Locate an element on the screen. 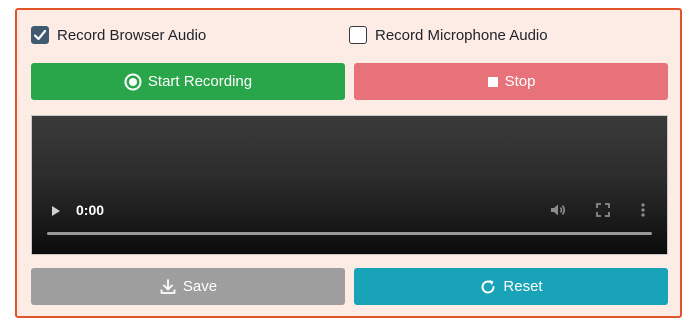 This screenshot has height=326, width=700. reset-label: Reset is located at coordinates (523, 286).